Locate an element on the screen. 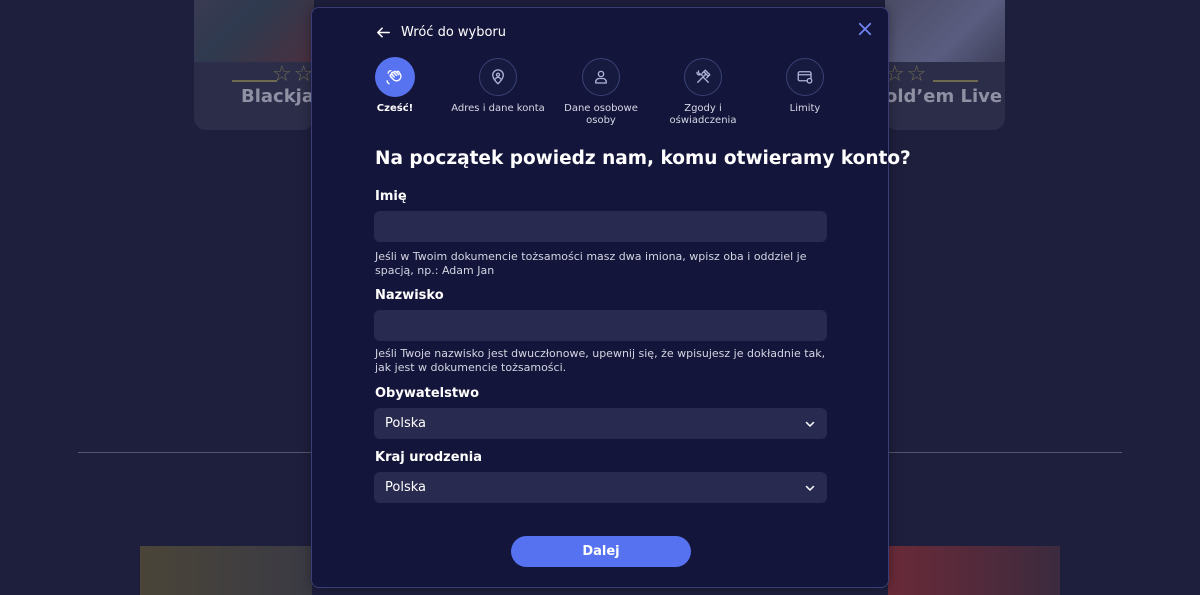 This screenshot has width=1200, height=595. birth-country-label: Kraj urodzenia is located at coordinates (429, 457).